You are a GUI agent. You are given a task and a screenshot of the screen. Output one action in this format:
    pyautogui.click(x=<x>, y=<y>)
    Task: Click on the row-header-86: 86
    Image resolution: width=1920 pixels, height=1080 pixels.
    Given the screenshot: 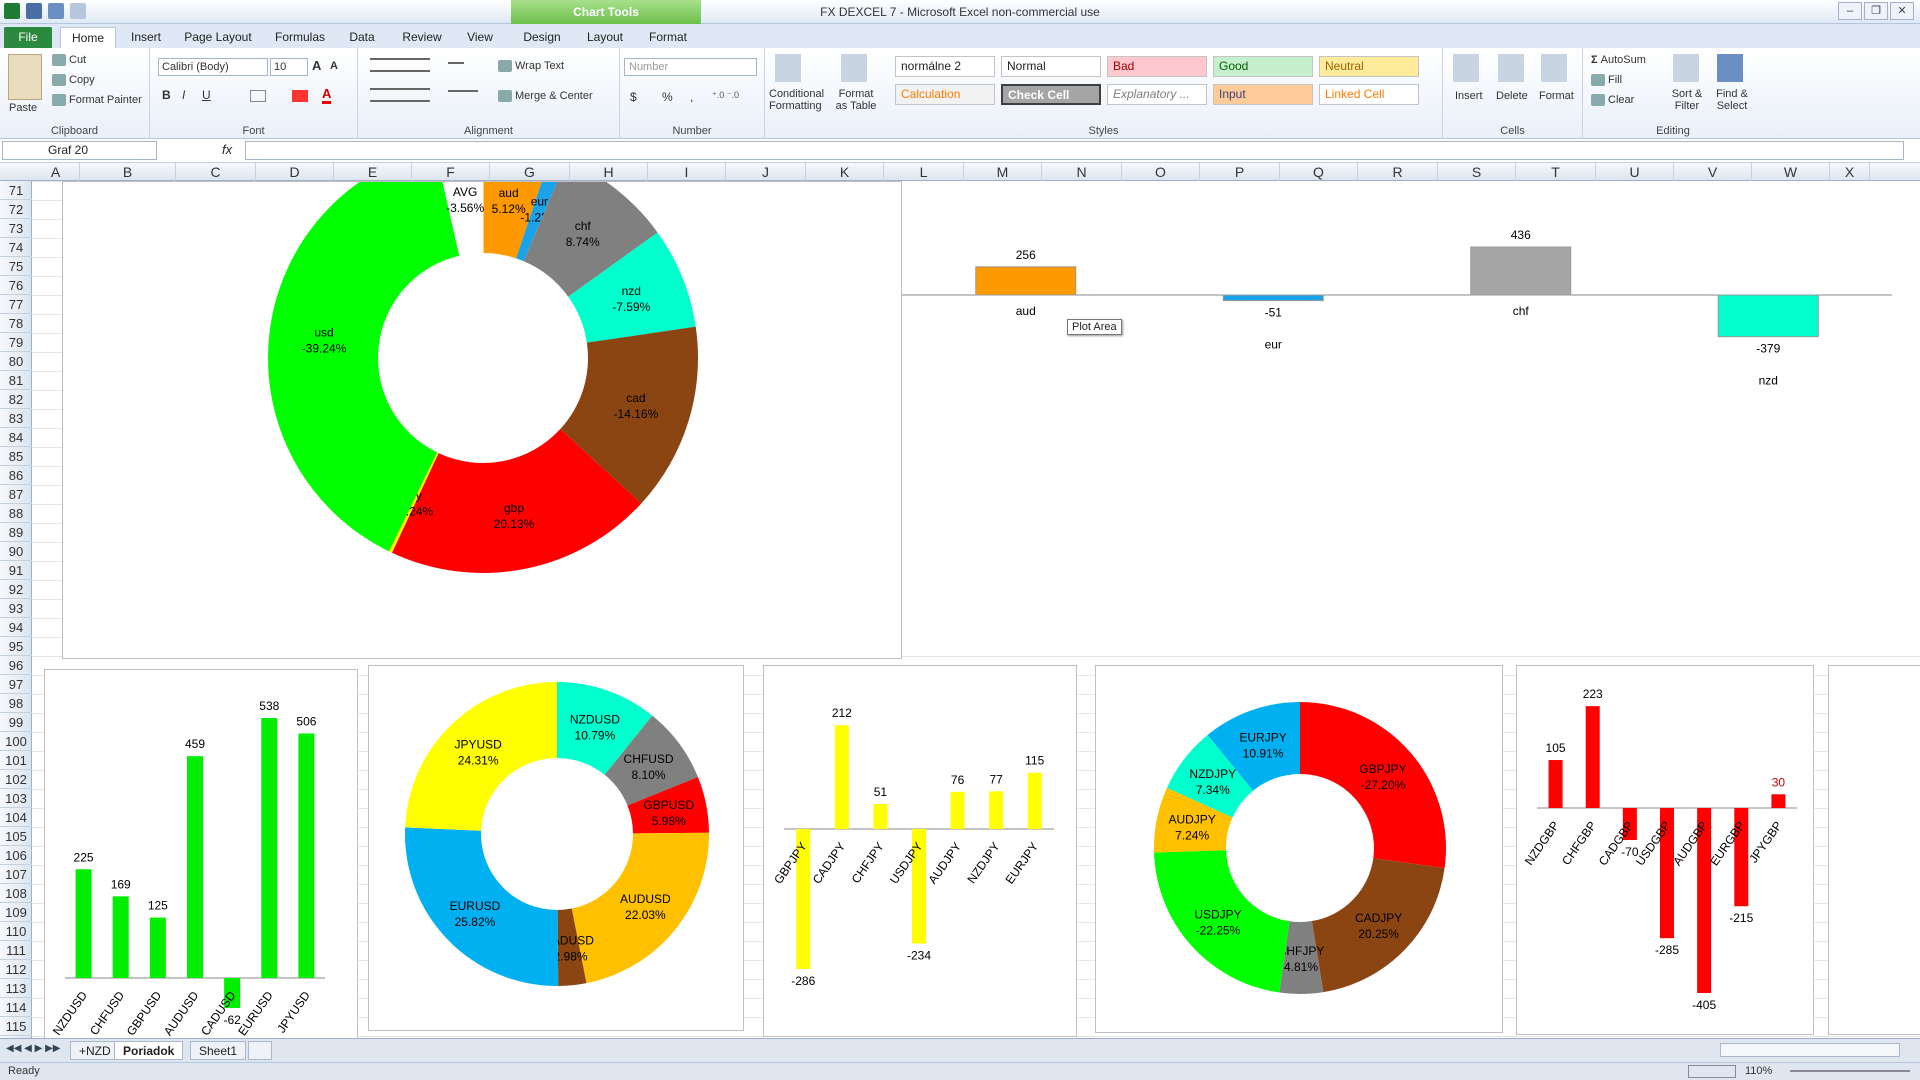 What is the action you would take?
    pyautogui.click(x=16, y=475)
    